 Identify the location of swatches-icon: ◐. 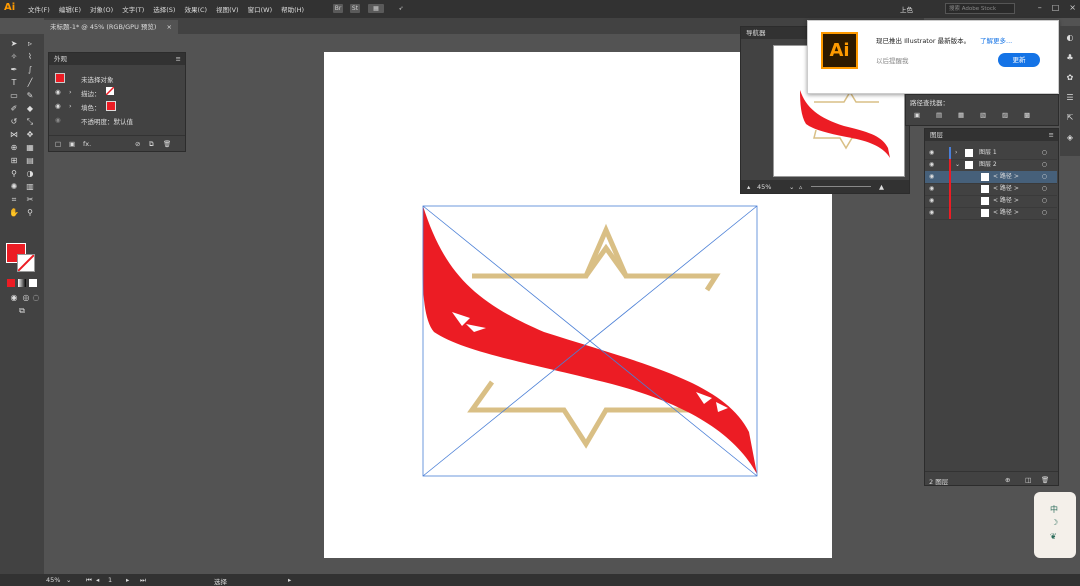
(1070, 37).